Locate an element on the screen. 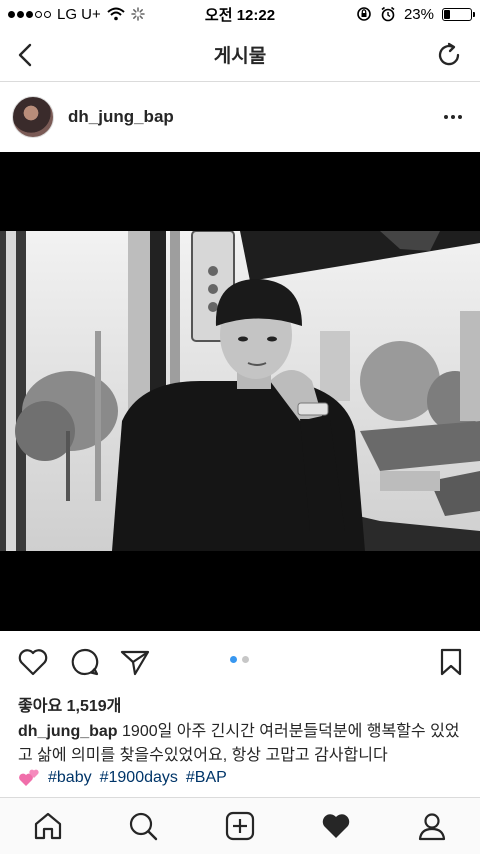 This screenshot has width=480, height=854. activity-heart-icon is located at coordinates (336, 826).